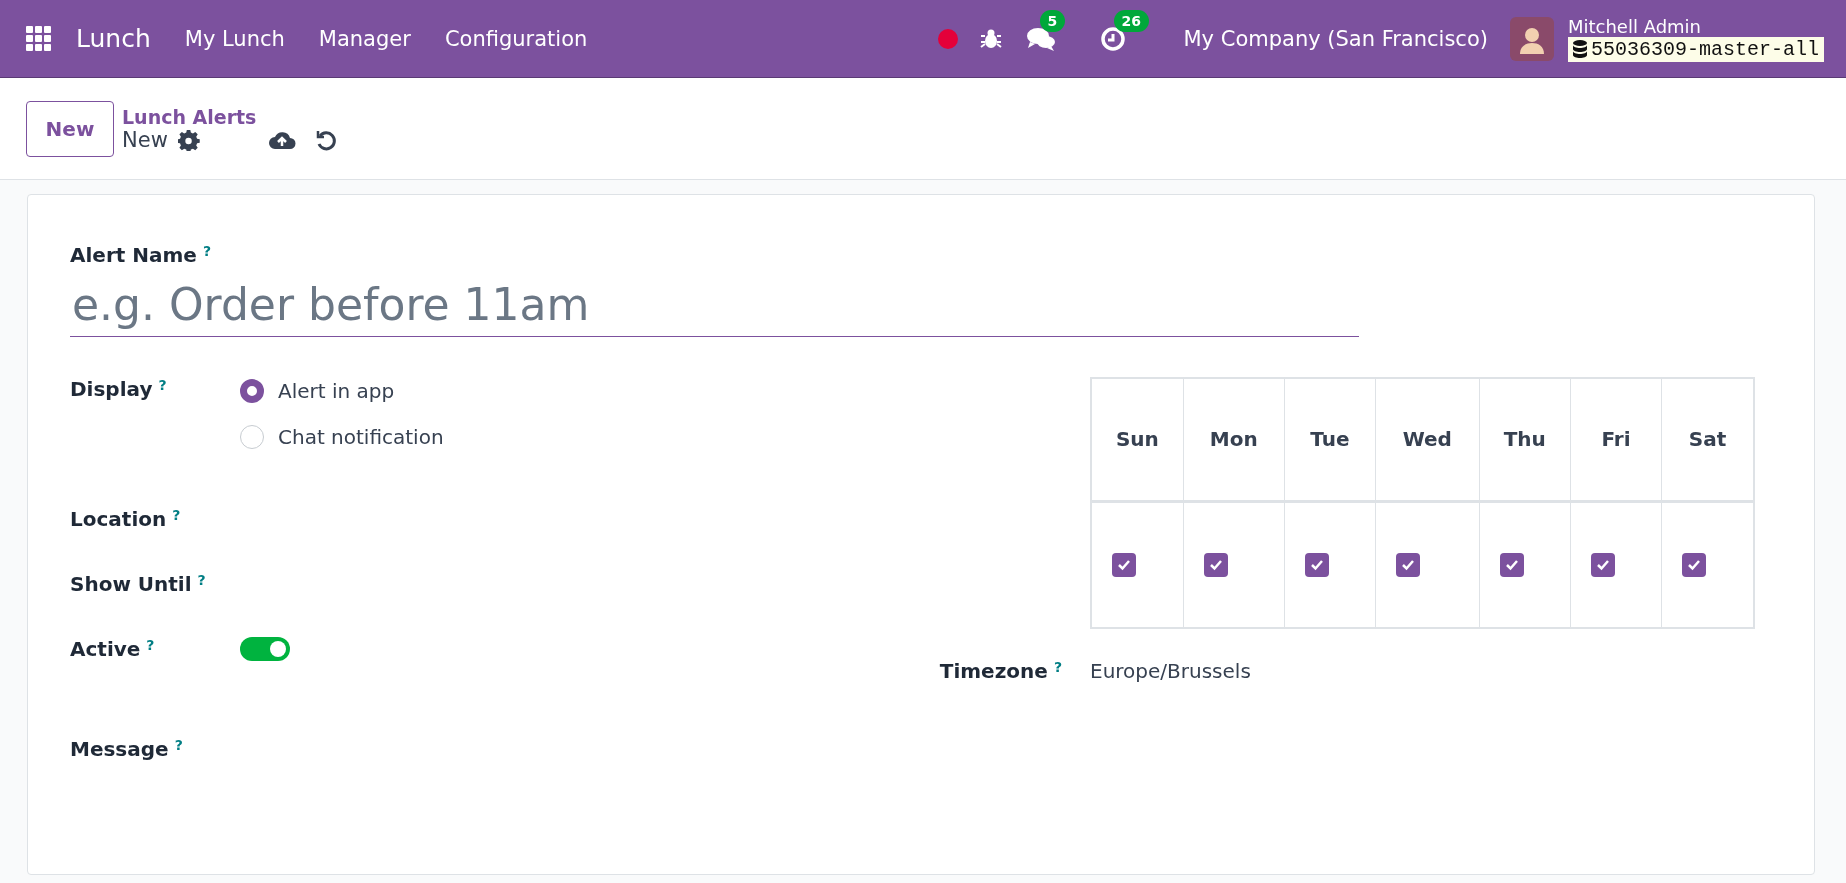 The width and height of the screenshot is (1846, 883). What do you see at coordinates (105, 649) in the screenshot?
I see `field-label: Active` at bounding box center [105, 649].